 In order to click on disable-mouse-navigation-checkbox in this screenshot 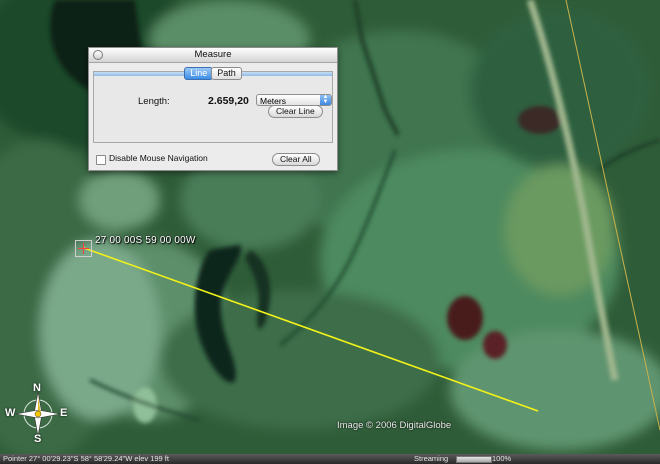, I will do `click(101, 160)`.